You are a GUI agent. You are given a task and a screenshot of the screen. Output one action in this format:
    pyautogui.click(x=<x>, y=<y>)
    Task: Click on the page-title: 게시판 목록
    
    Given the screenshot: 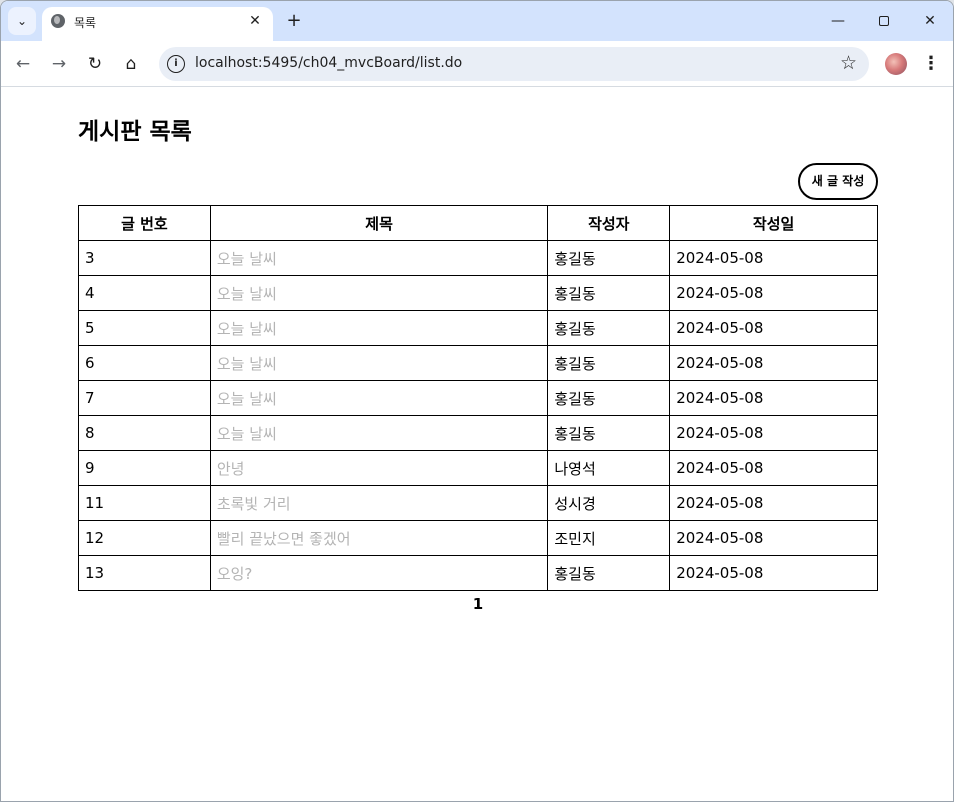 What is the action you would take?
    pyautogui.click(x=135, y=132)
    